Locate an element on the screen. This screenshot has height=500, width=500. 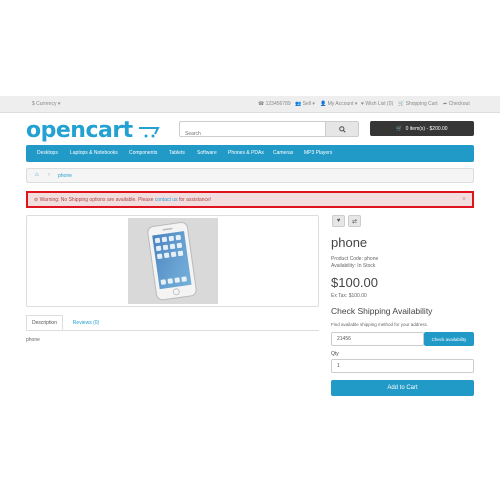
add-to-cart-button: Add to Cart is located at coordinates (402, 388).